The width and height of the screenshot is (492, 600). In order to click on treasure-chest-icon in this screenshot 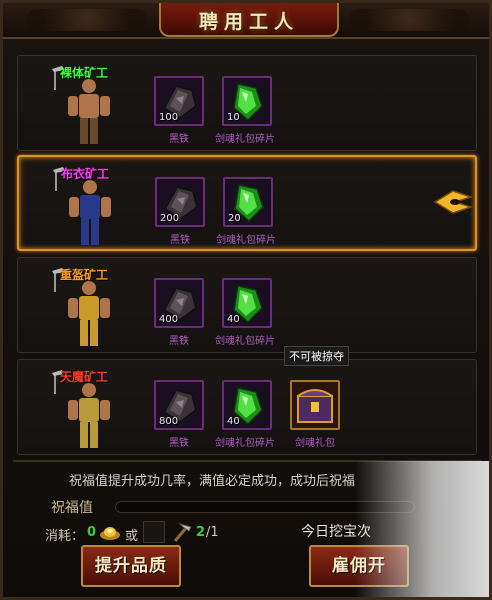, I will do `click(315, 407)`.